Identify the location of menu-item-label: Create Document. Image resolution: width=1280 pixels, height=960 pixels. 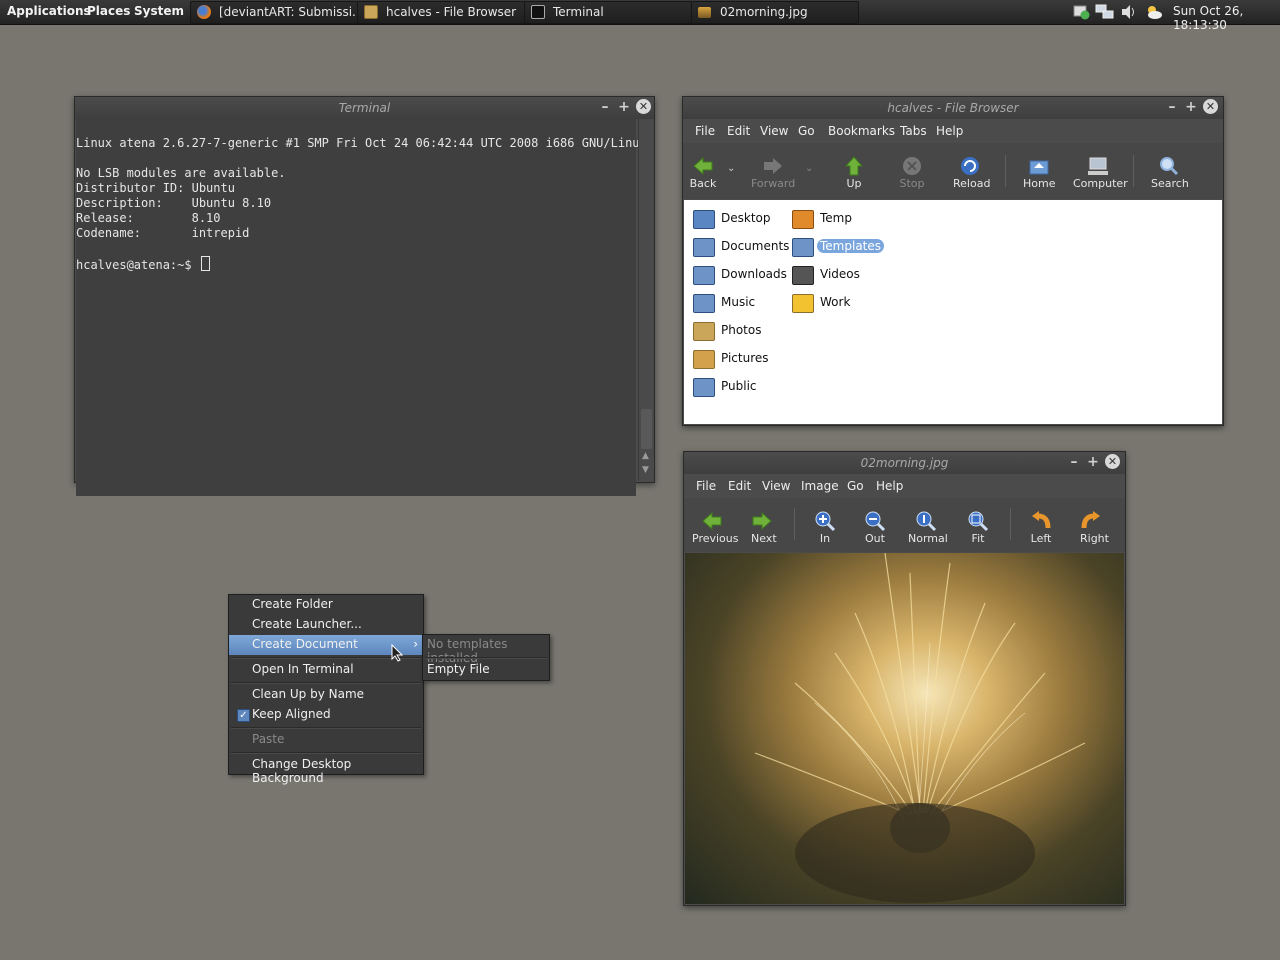
(305, 644).